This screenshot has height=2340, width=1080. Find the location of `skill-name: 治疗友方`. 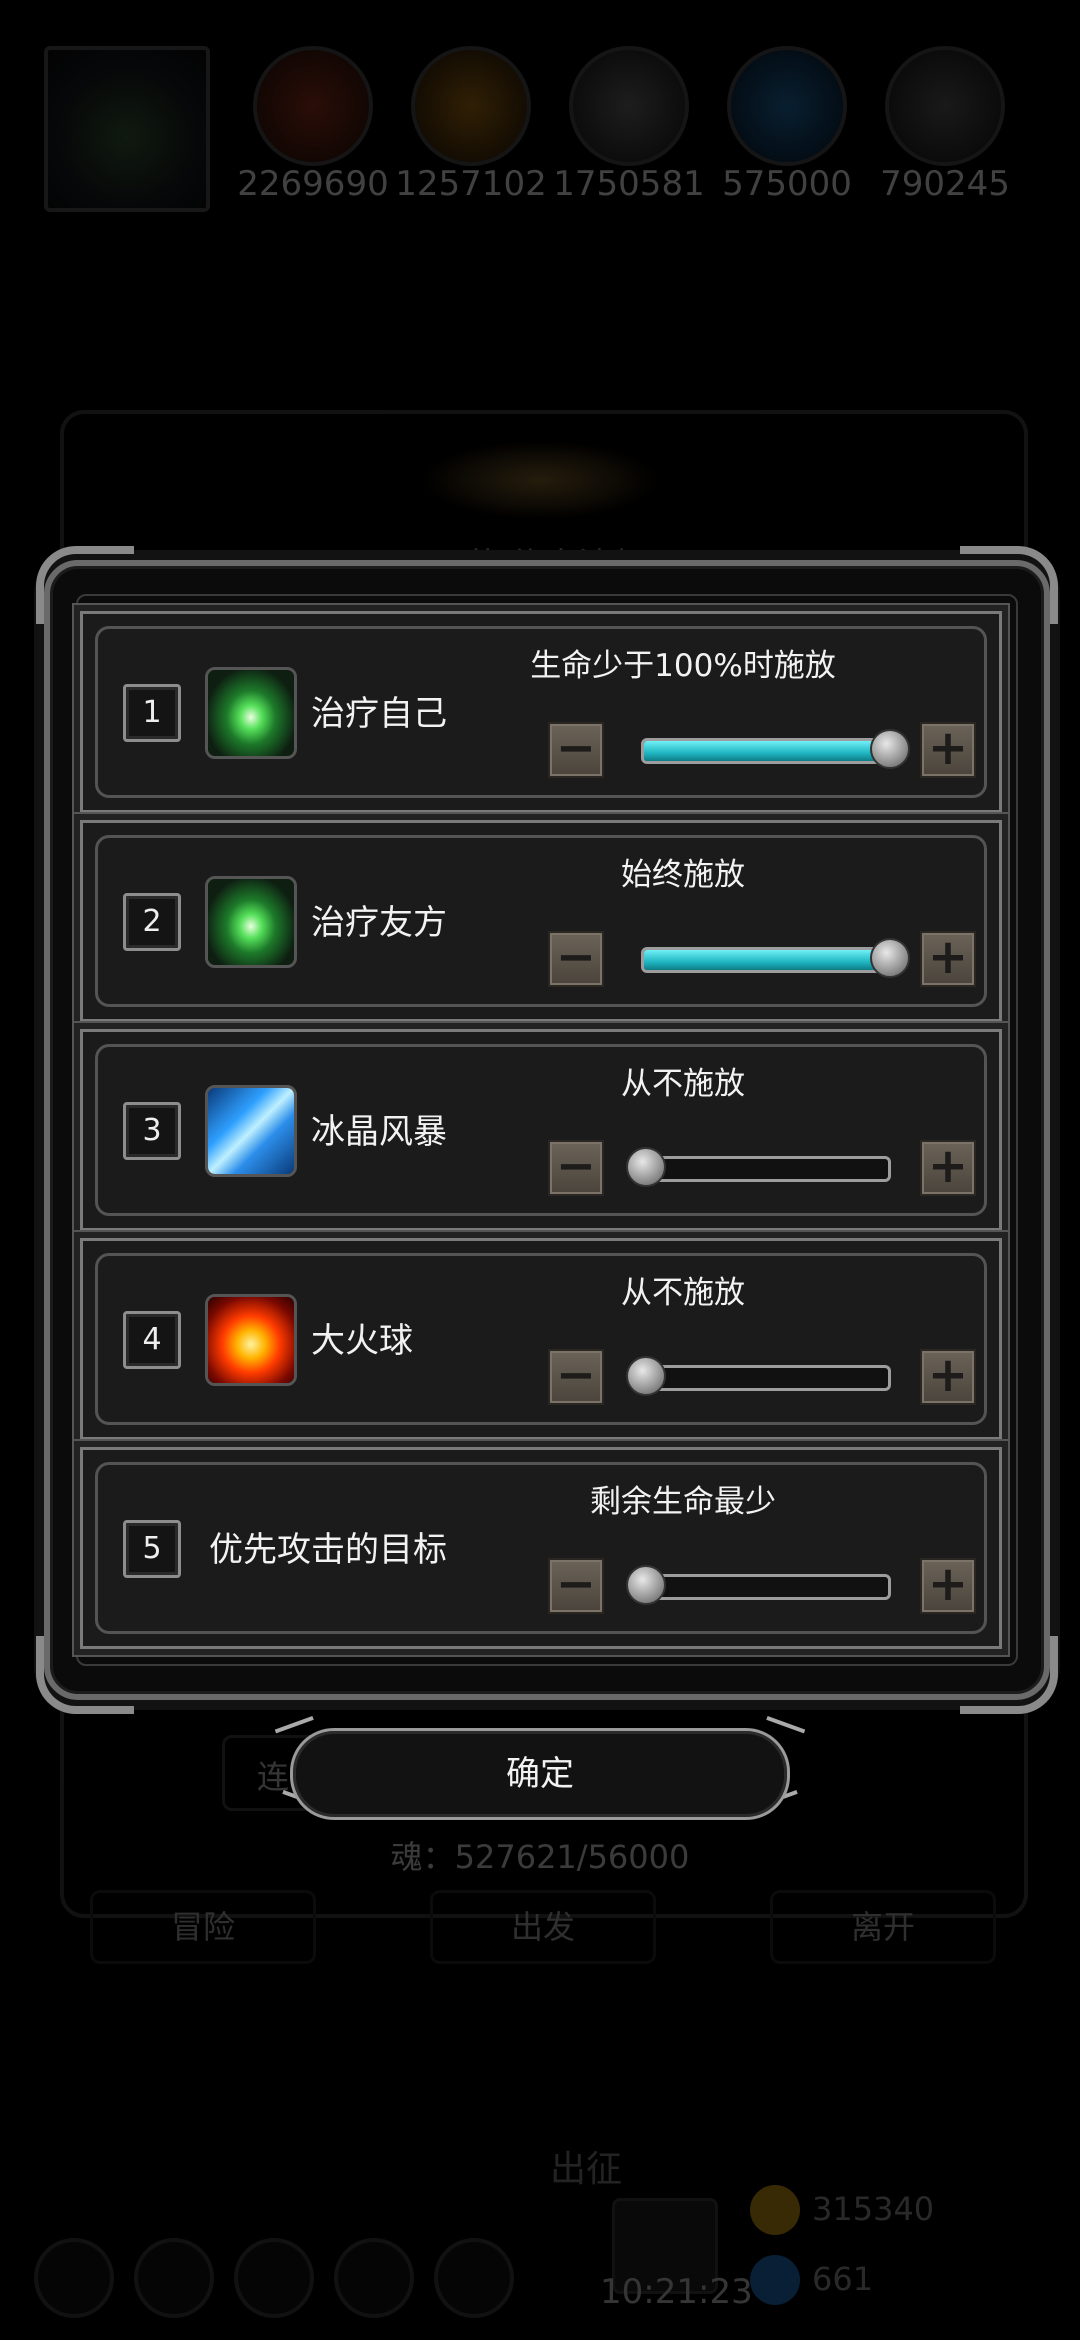

skill-name: 治疗友方 is located at coordinates (379, 923).